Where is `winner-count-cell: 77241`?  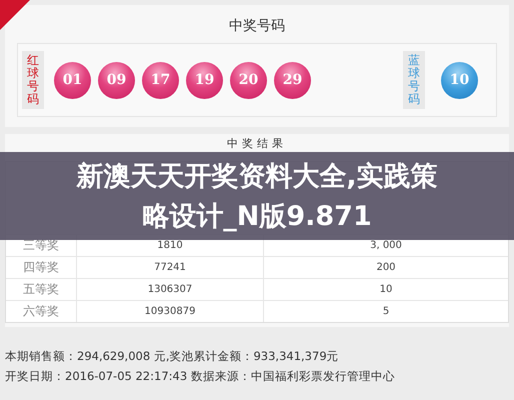
winner-count-cell: 77241 is located at coordinates (170, 267).